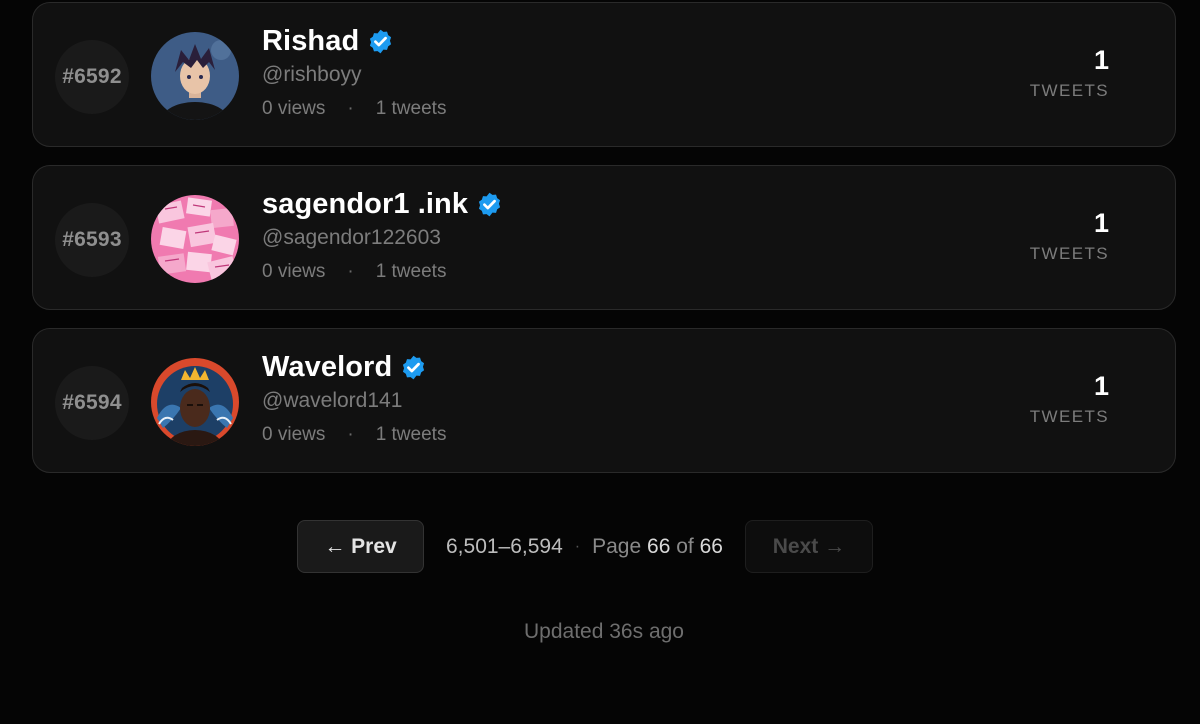 The height and width of the screenshot is (724, 1200). I want to click on user-name-row: sagendor1 .ink, so click(382, 204).